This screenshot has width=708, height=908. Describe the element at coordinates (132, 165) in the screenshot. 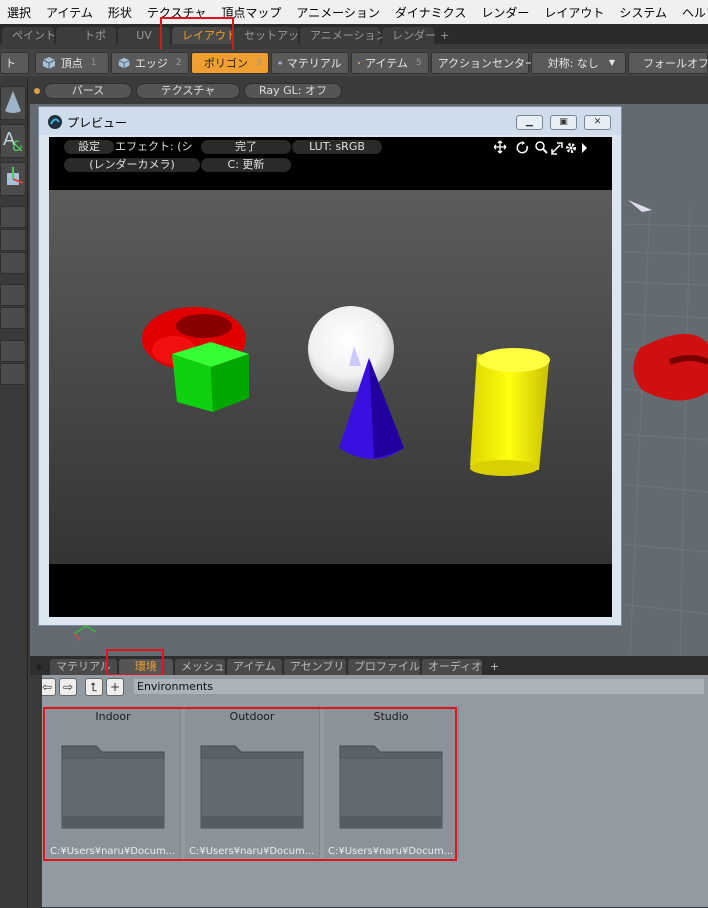

I see `preview-camera-dropdown: (レンダーカメラ)` at that location.